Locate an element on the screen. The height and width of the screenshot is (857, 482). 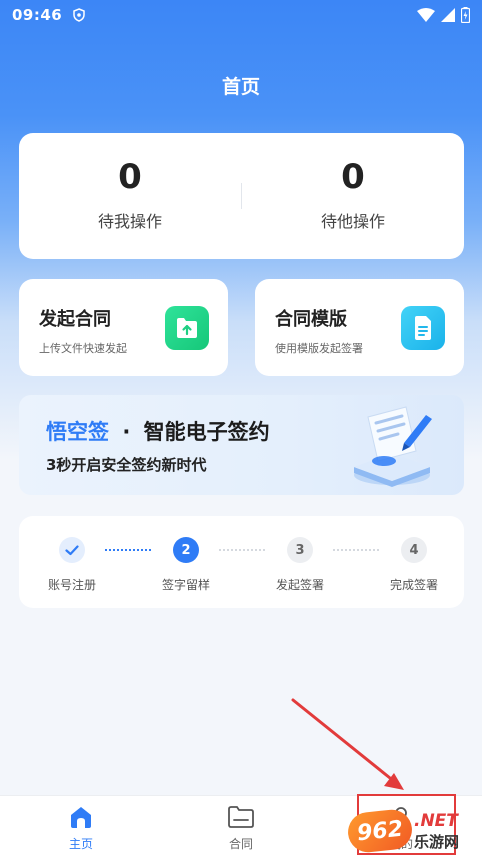
stat-label: 待他操作 is located at coordinates (352, 221).